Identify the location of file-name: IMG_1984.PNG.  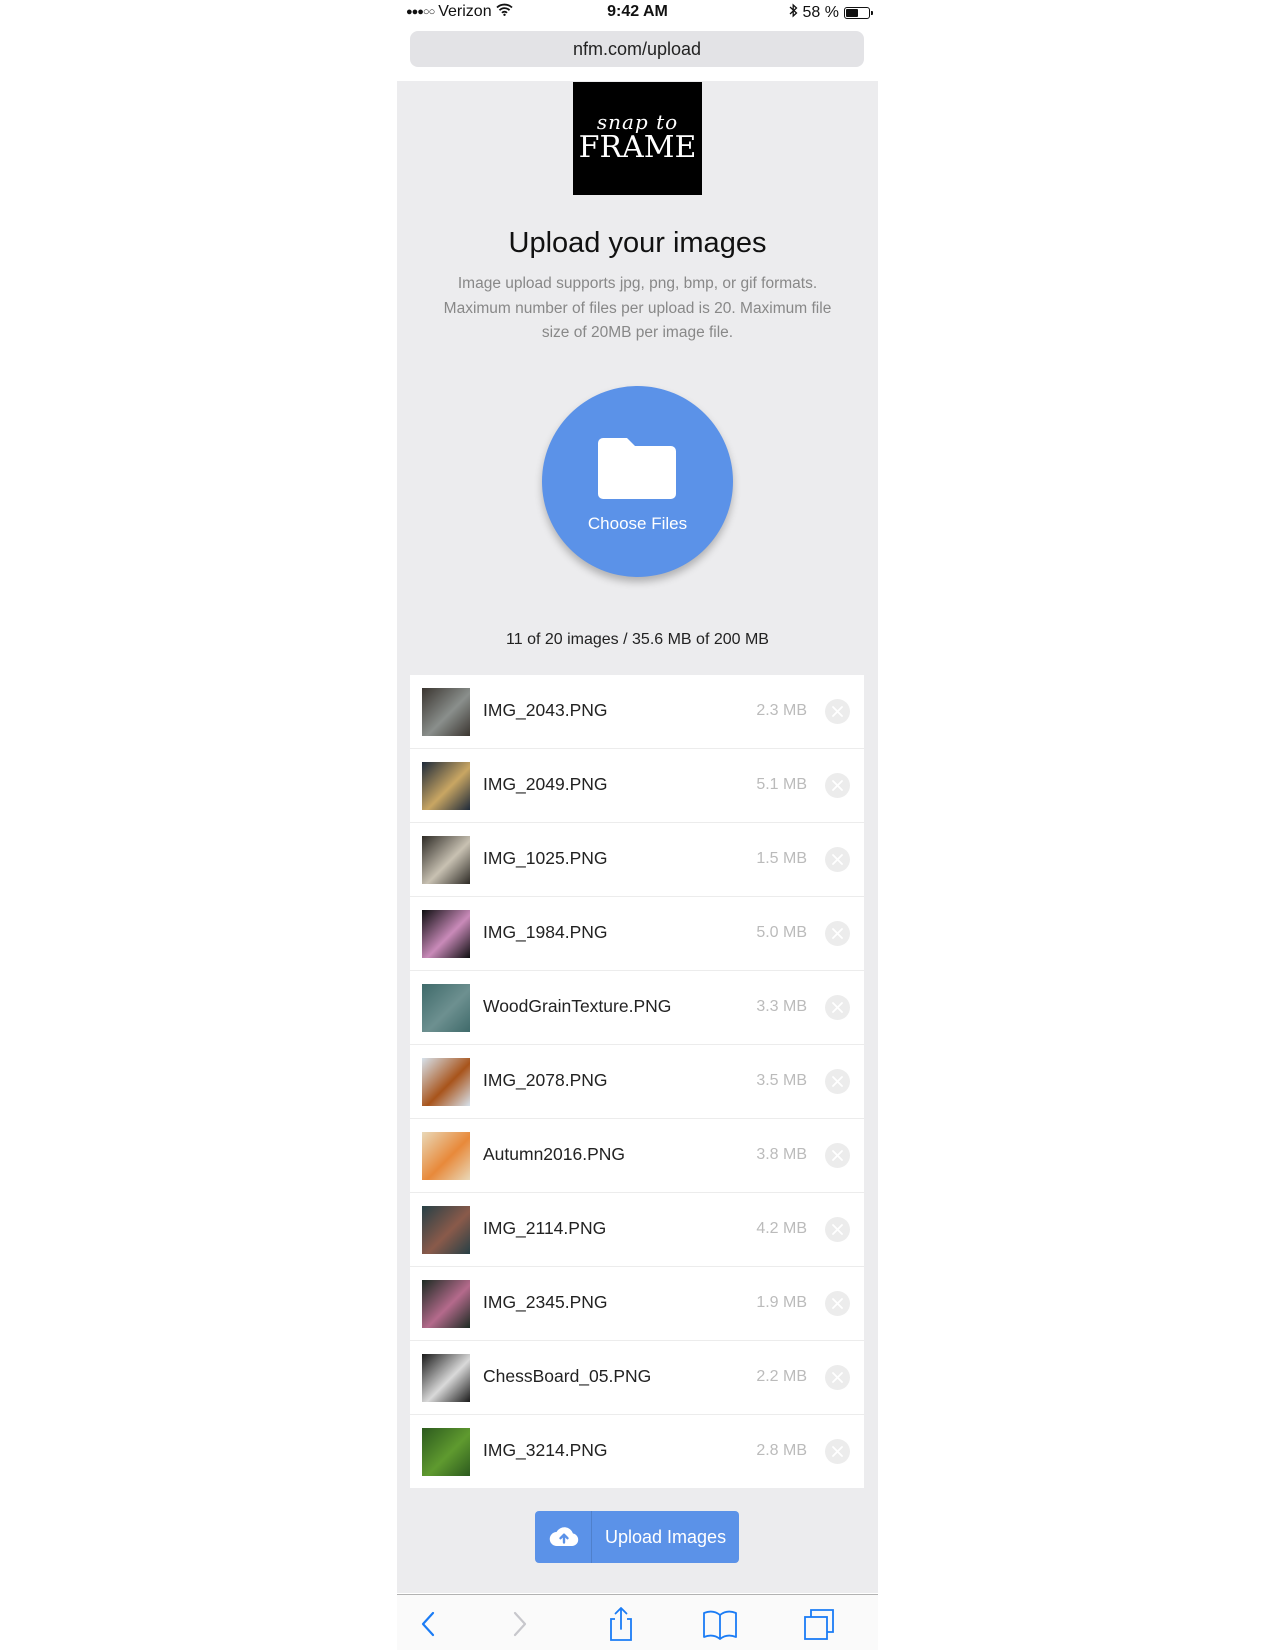
(545, 932).